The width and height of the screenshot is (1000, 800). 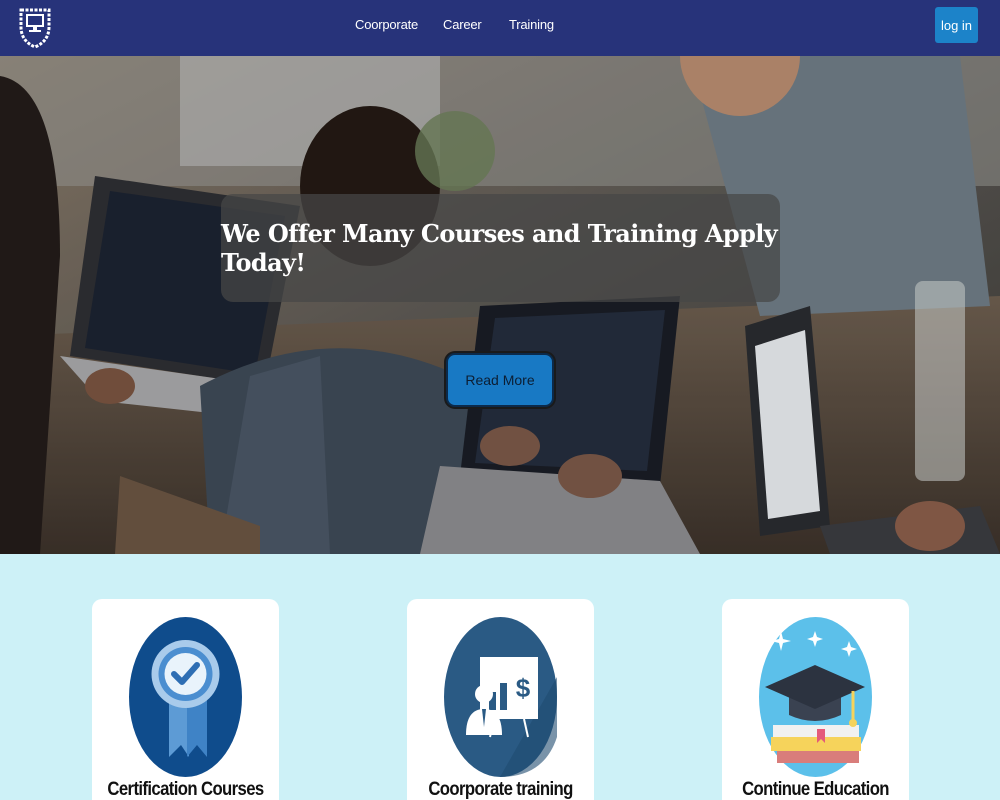 What do you see at coordinates (956, 25) in the screenshot?
I see `login-button: log in` at bounding box center [956, 25].